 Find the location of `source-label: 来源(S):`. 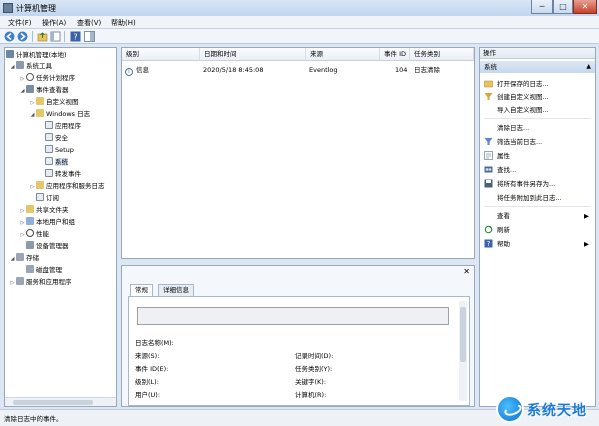

source-label: 来源(S): is located at coordinates (147, 356).